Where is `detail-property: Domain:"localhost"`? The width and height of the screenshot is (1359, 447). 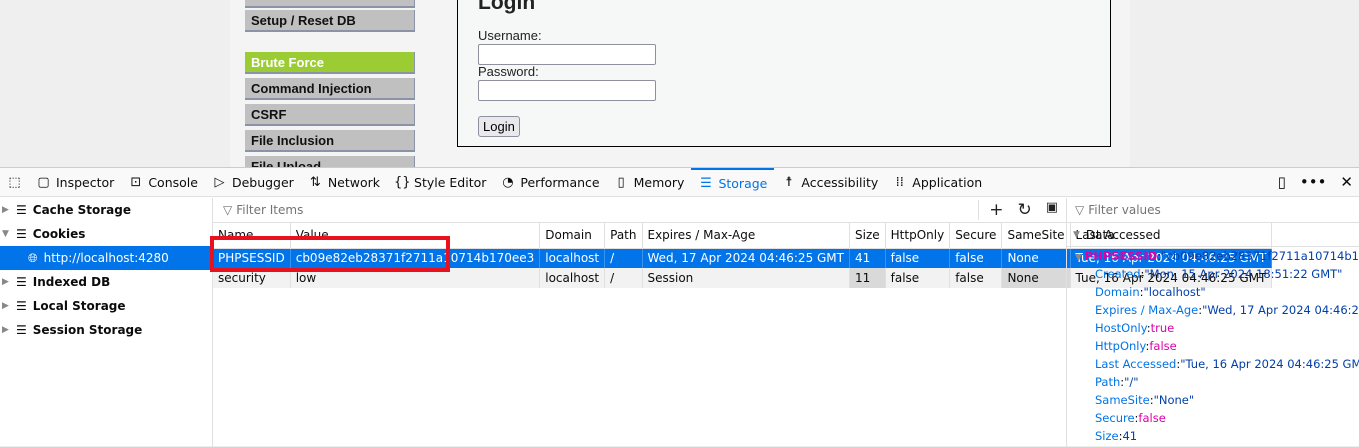
detail-property: Domain:"localhost" is located at coordinates (1213, 292).